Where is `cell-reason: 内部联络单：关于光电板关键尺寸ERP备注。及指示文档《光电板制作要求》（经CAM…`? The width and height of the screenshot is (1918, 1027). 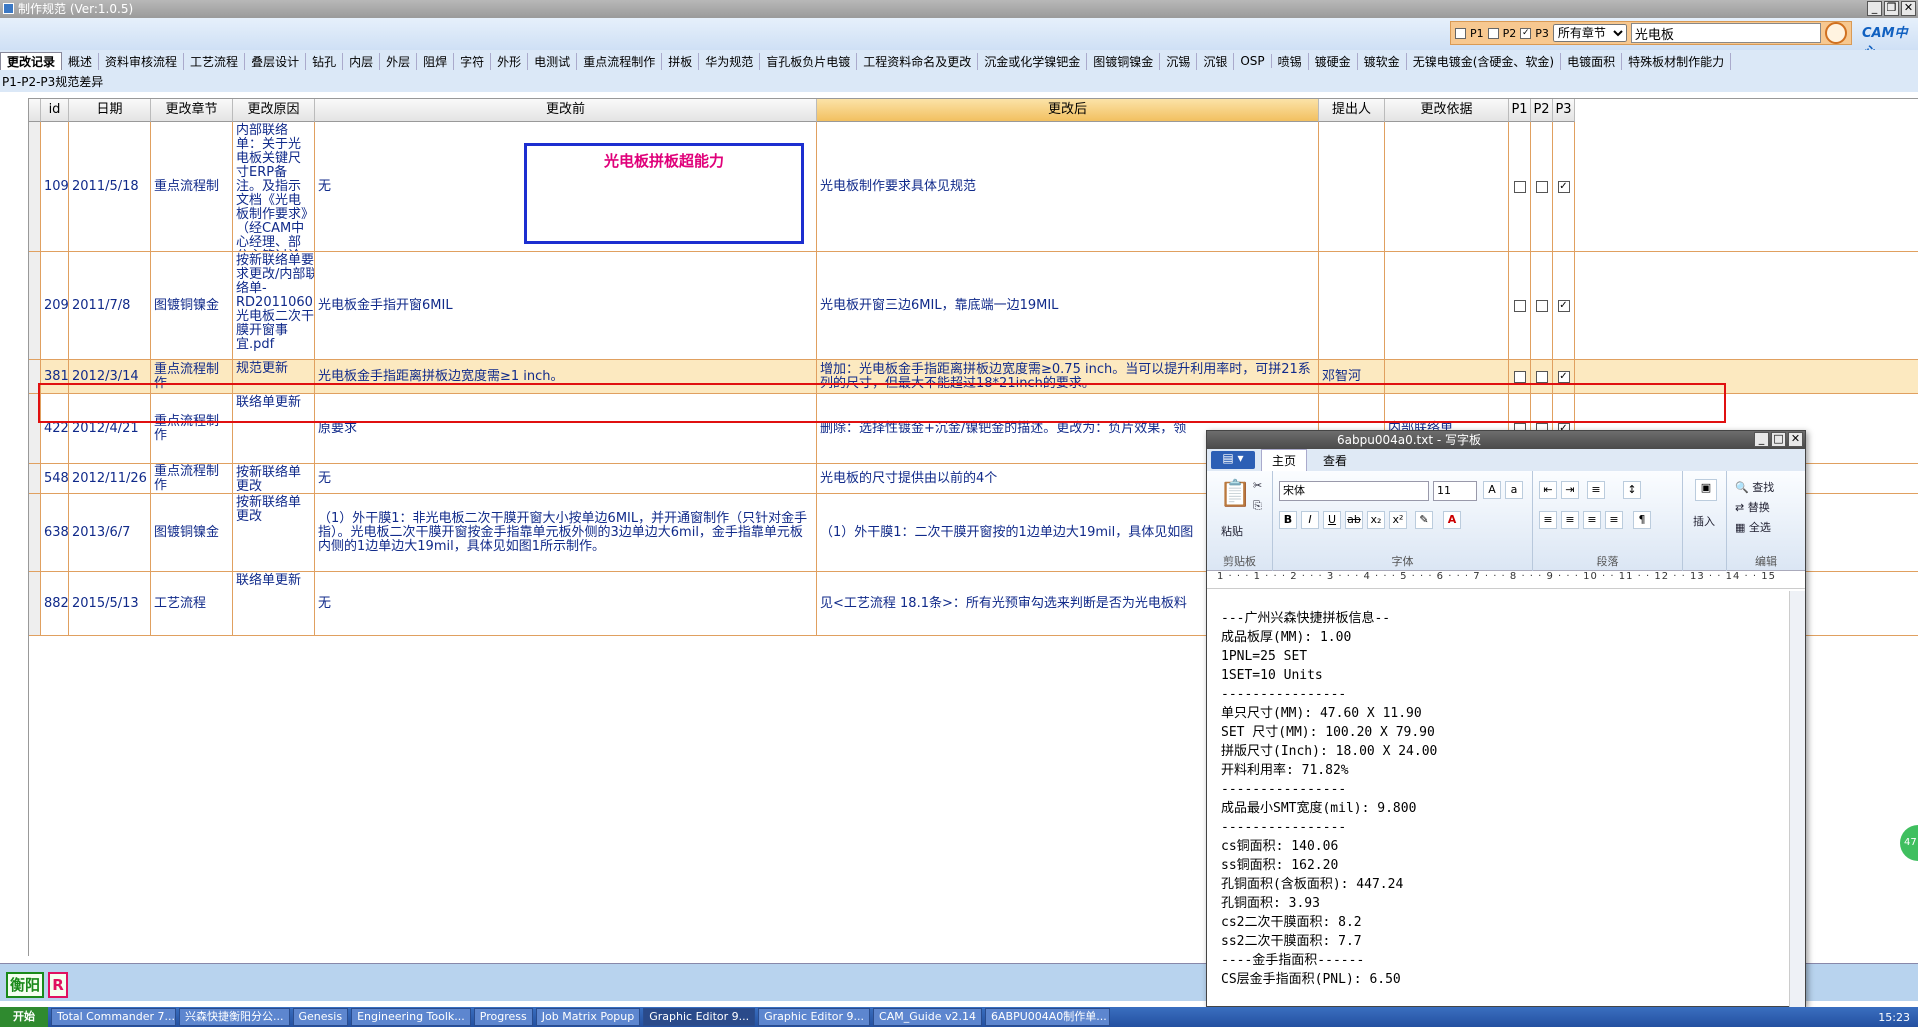
cell-reason: 内部联络单：关于光电板关键尺寸ERP备注。及指示文档《光电板制作要求》（经CAM… is located at coordinates (274, 186).